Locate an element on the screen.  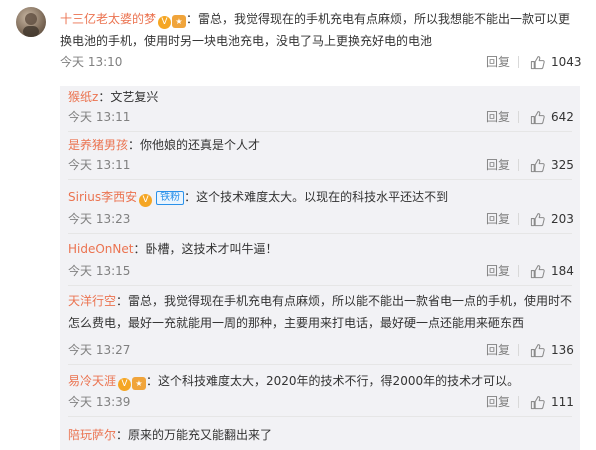
reply-text: 易冷天涯 V ★ ：这个科技难度太大，2020年的技术不行，得2000年的技术才可以。 is located at coordinates (322, 381).